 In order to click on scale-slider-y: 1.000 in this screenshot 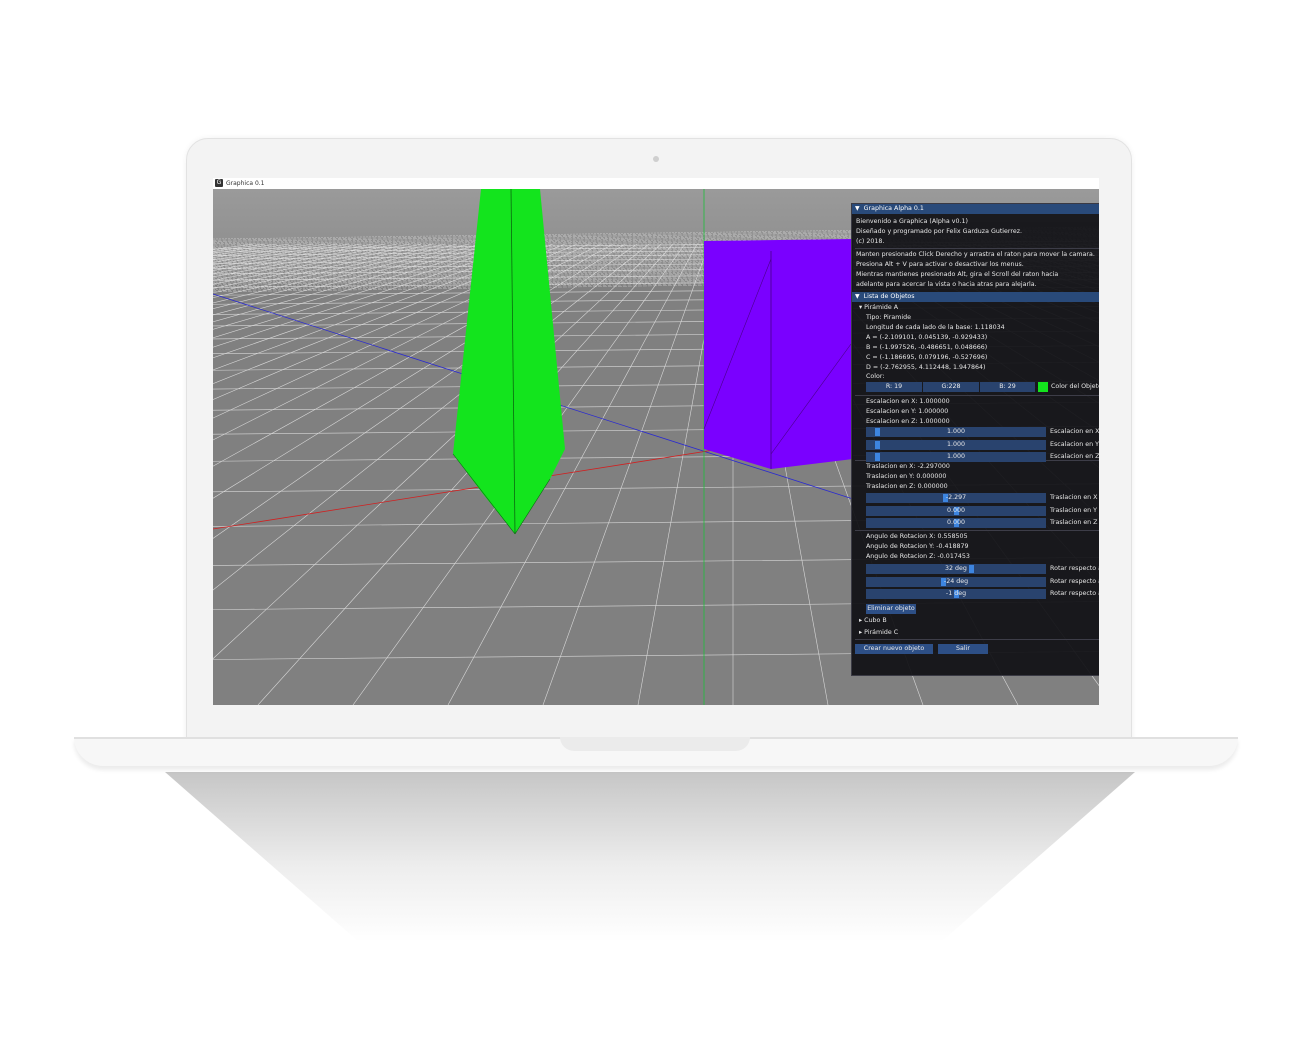, I will do `click(956, 444)`.